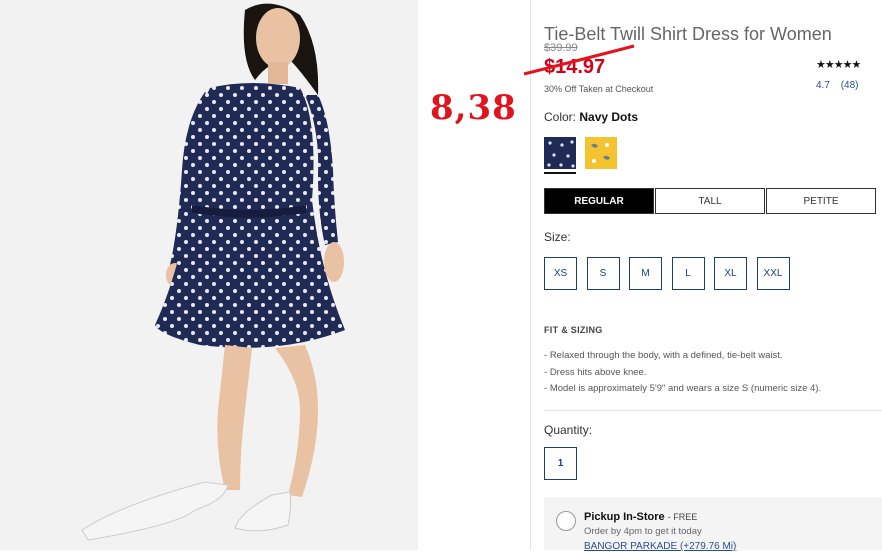  Describe the element at coordinates (688, 273) in the screenshot. I see `size-button-l: L` at that location.